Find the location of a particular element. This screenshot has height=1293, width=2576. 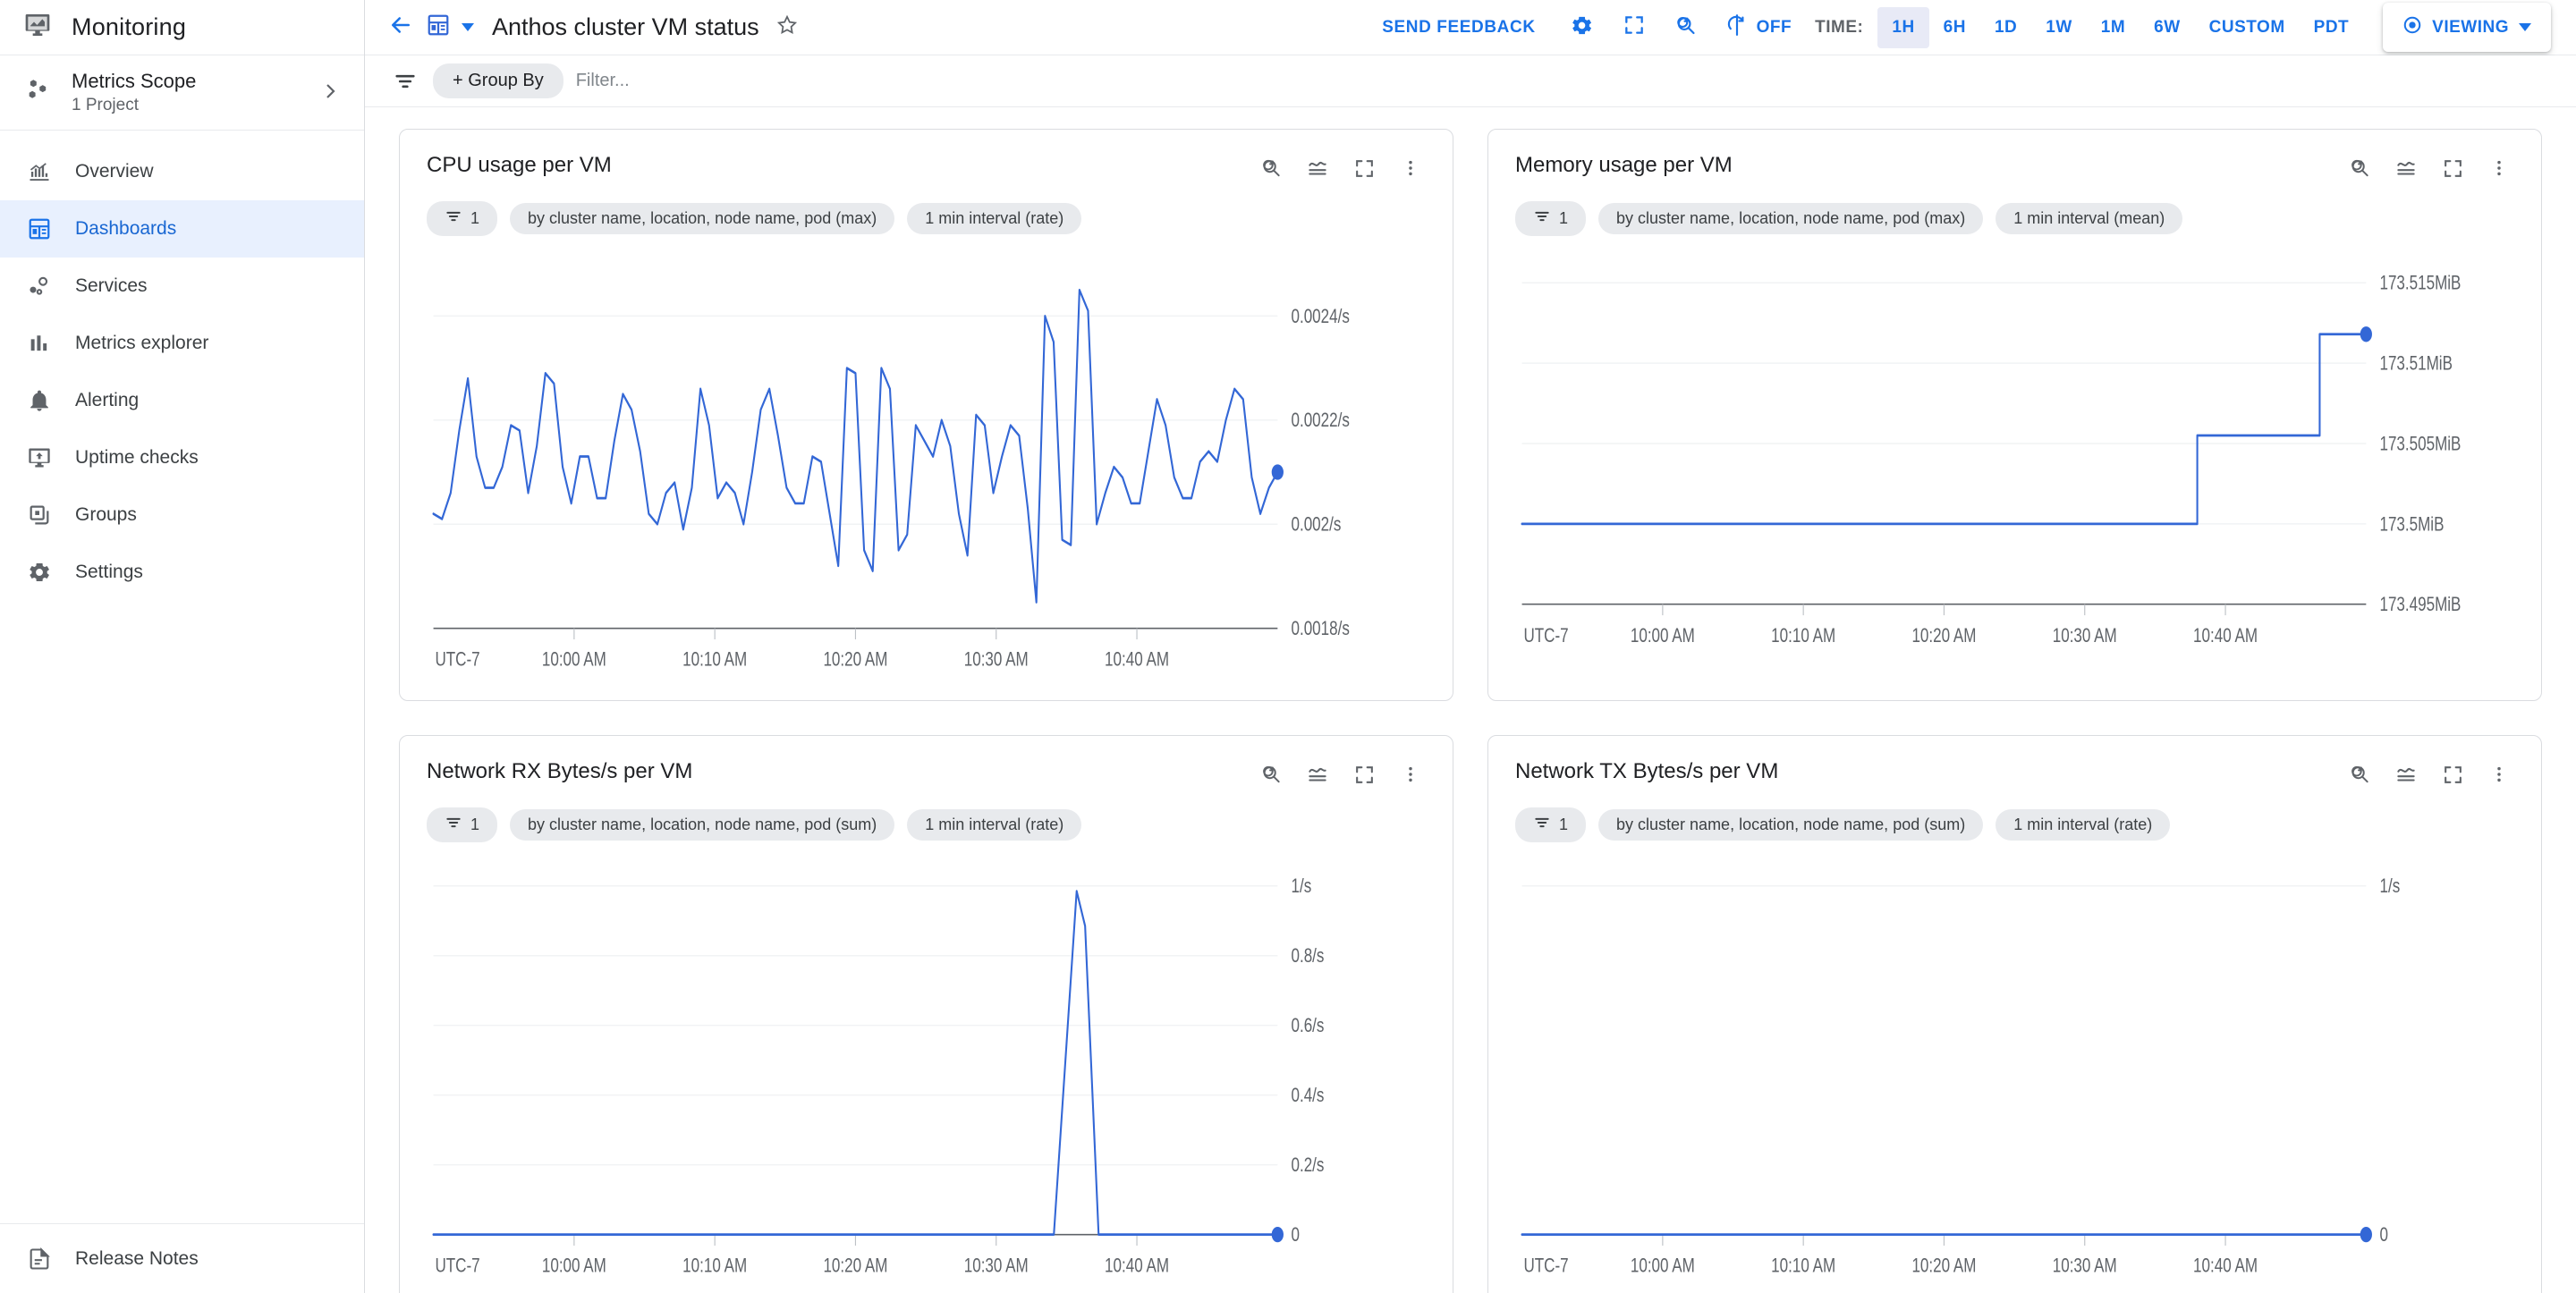

star-outline-icon is located at coordinates (787, 27).